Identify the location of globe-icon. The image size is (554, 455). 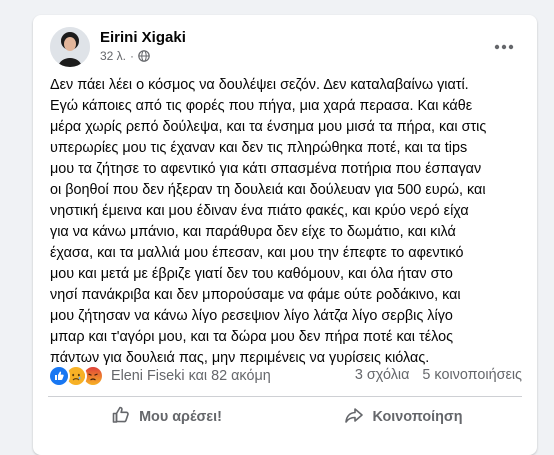
(144, 56).